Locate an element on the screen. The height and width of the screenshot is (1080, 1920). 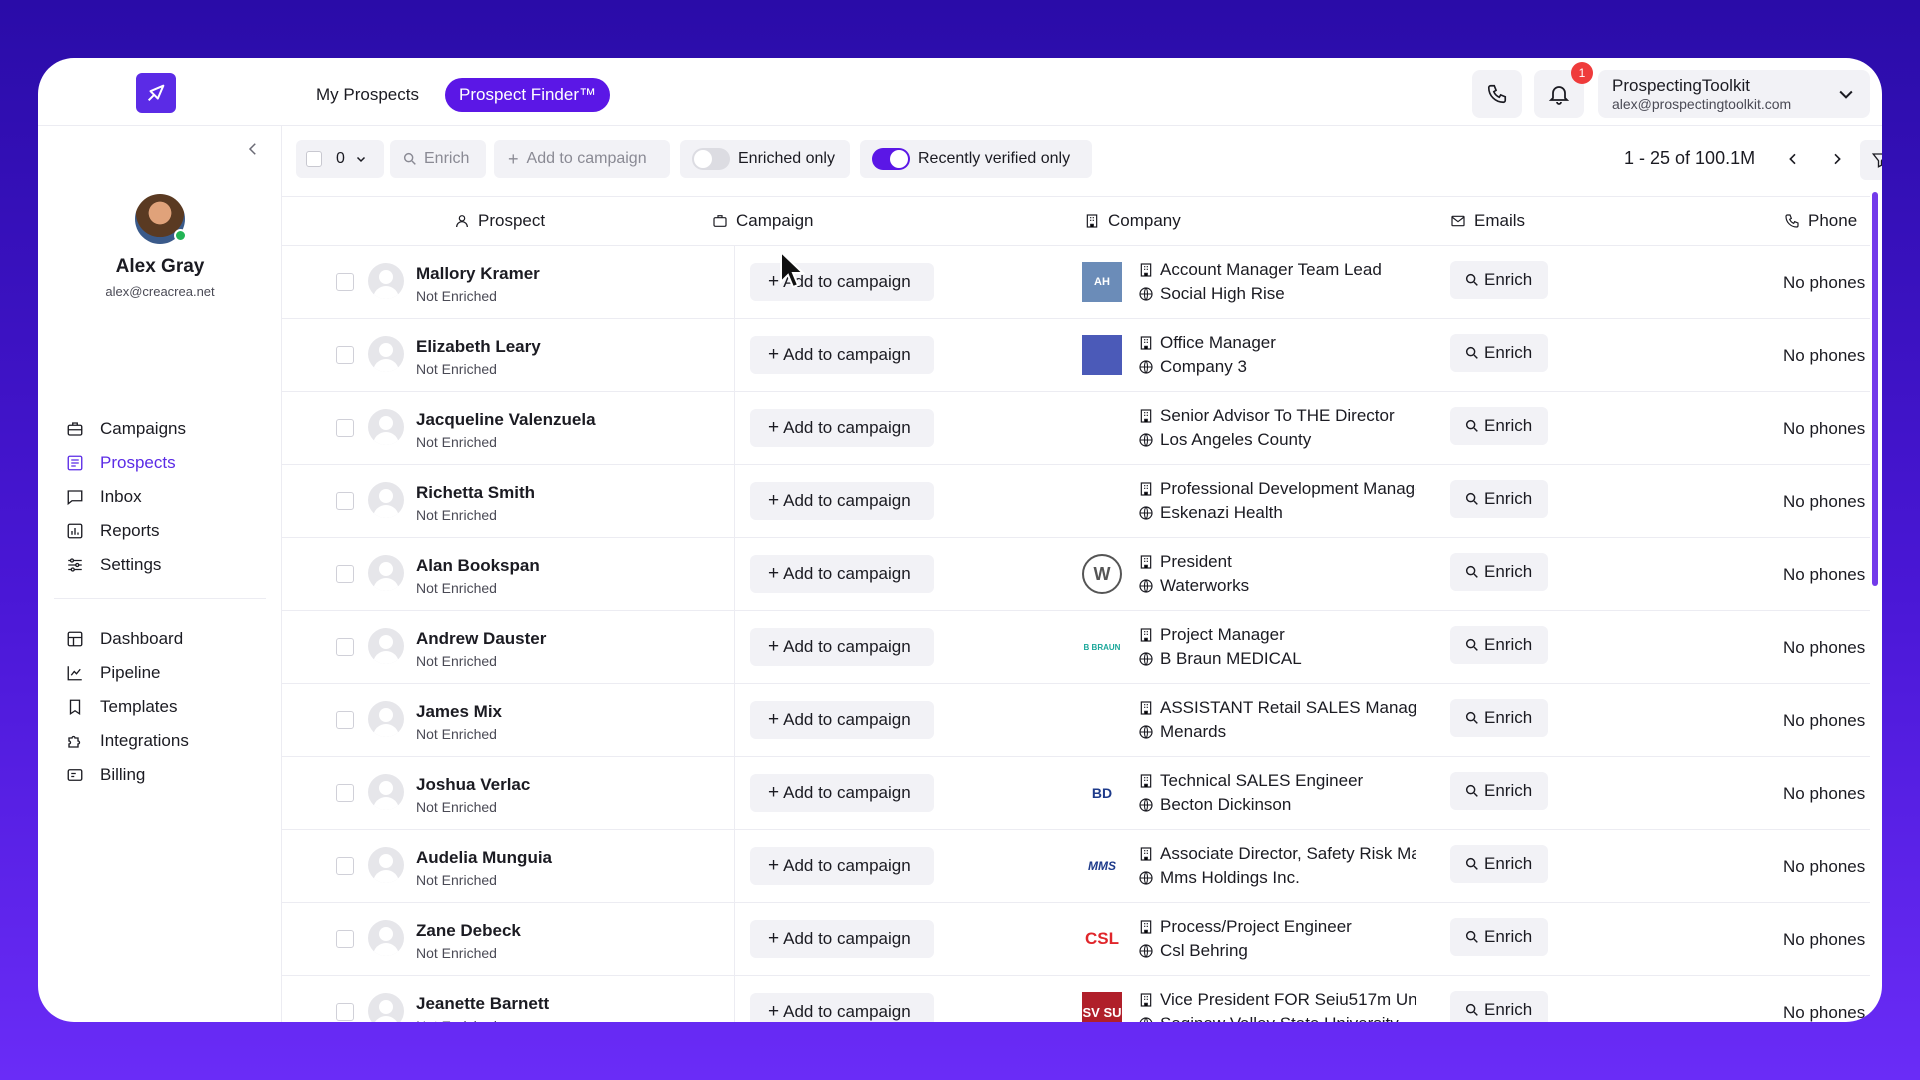
sidebar-item-inbox: Inbox is located at coordinates (164, 497).